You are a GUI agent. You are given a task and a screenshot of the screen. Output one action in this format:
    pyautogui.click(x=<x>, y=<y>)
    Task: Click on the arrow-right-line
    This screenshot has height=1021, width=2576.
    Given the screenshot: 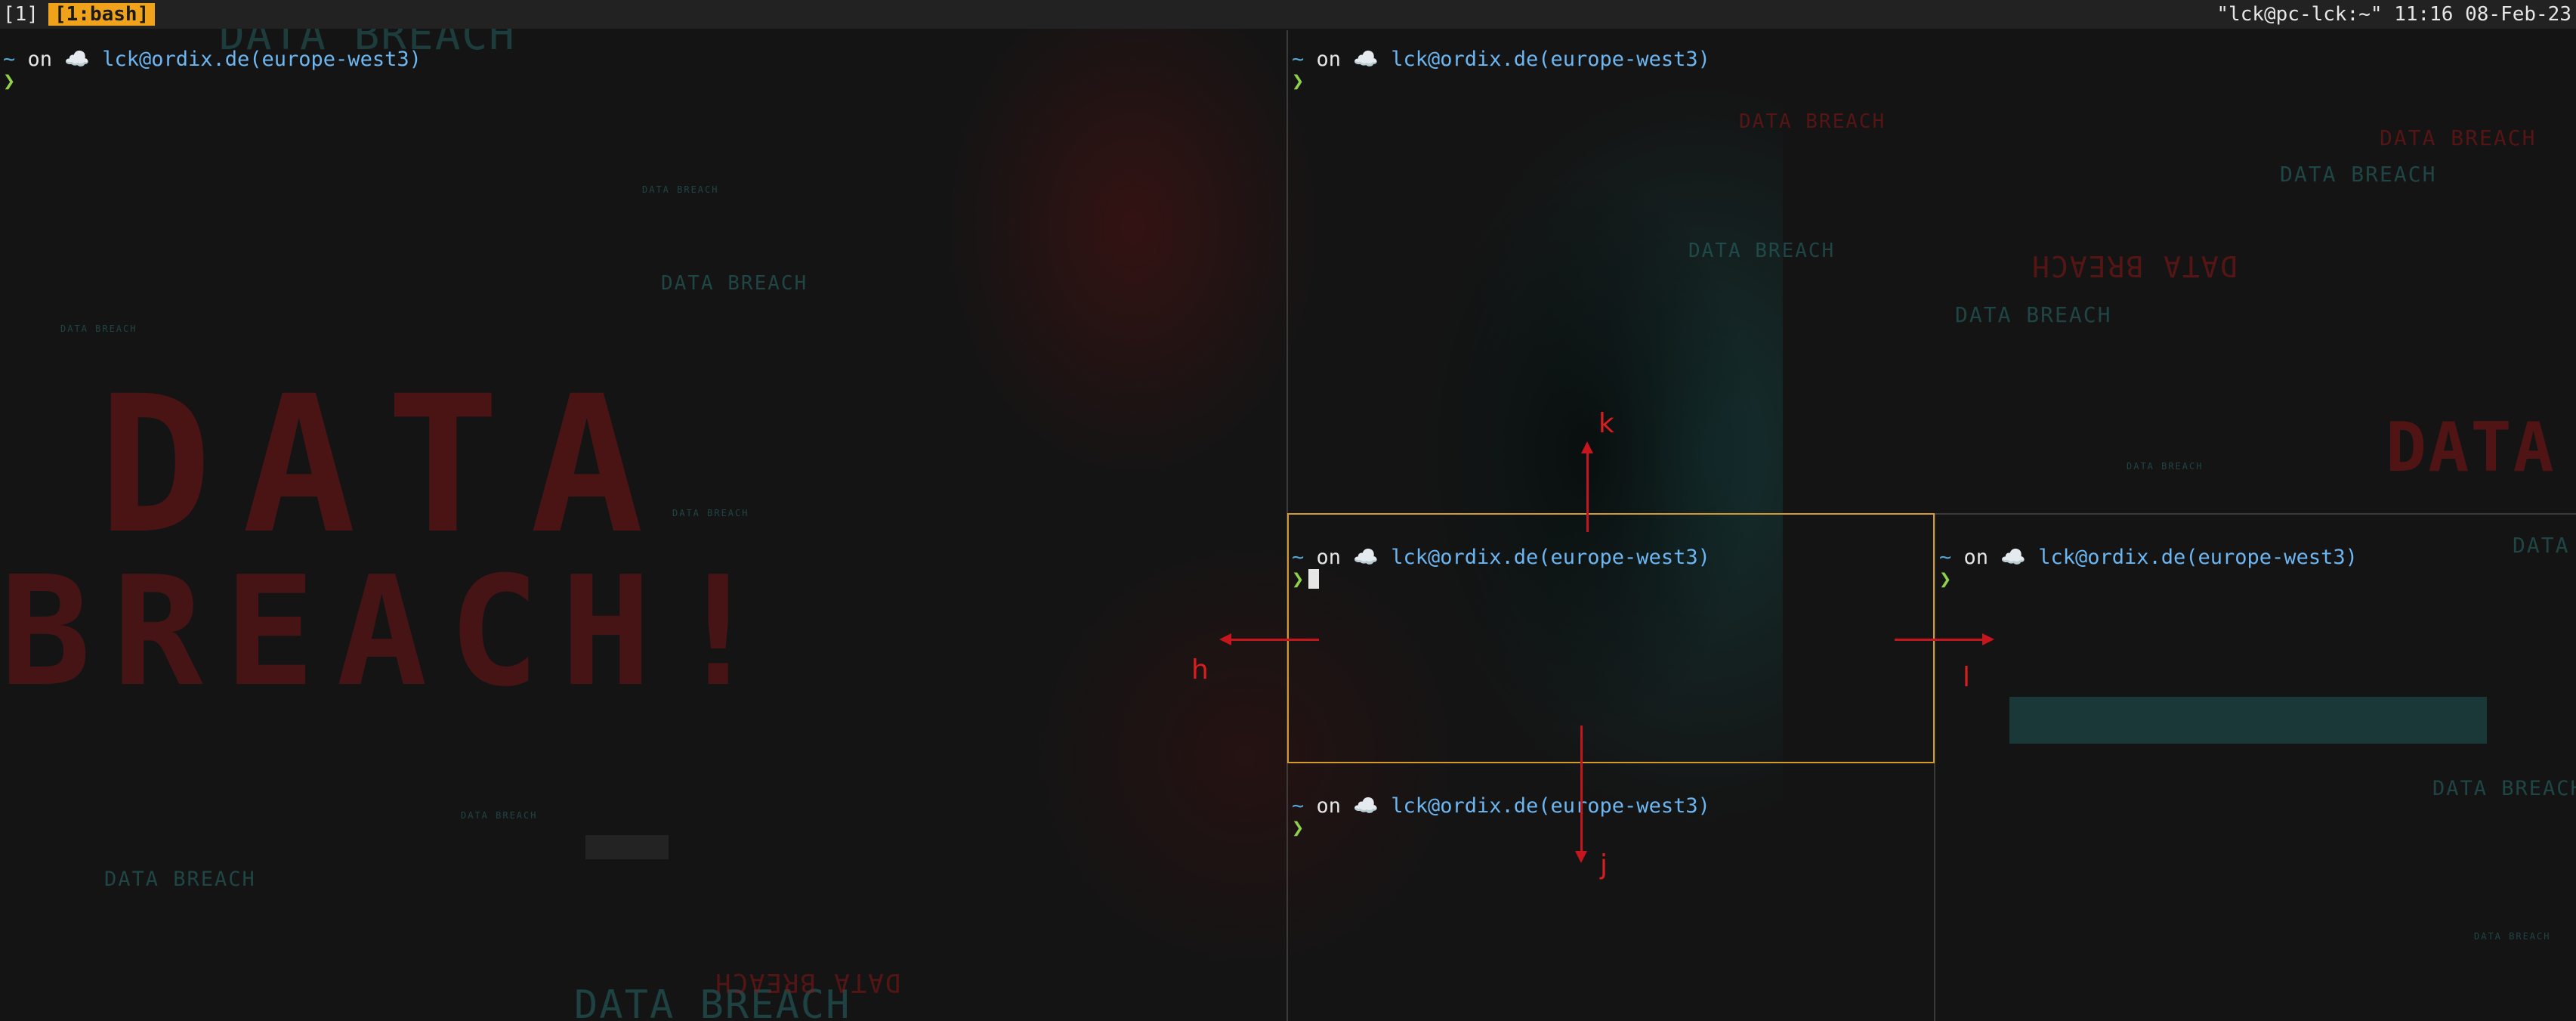 What is the action you would take?
    pyautogui.click(x=1939, y=640)
    